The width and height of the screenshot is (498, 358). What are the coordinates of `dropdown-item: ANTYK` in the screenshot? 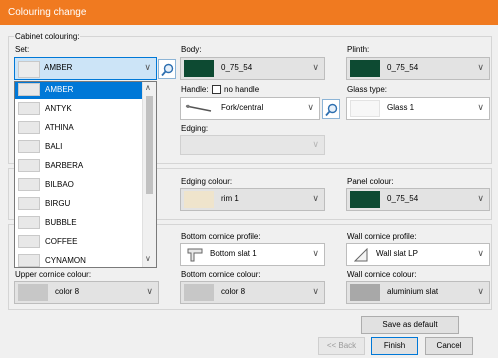 It's located at (79, 108).